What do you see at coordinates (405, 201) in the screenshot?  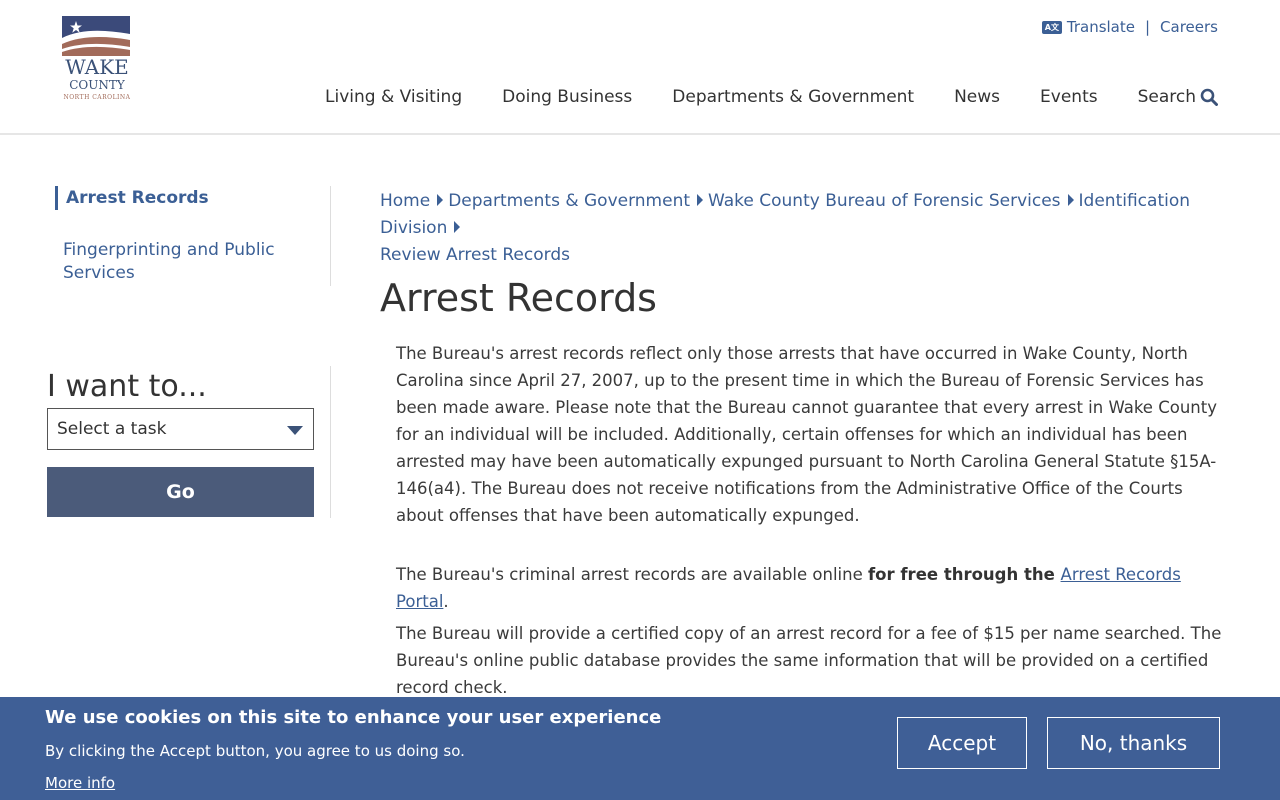 I see `breadcrumb-home: Home` at bounding box center [405, 201].